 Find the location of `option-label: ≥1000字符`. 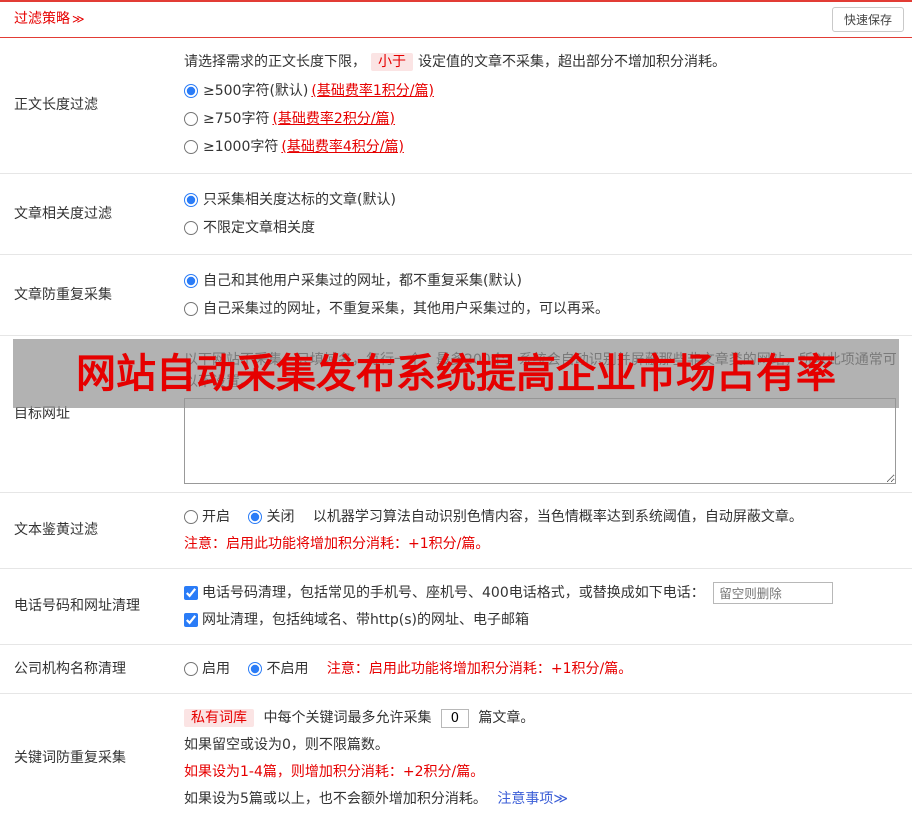

option-label: ≥1000字符 is located at coordinates (241, 147).